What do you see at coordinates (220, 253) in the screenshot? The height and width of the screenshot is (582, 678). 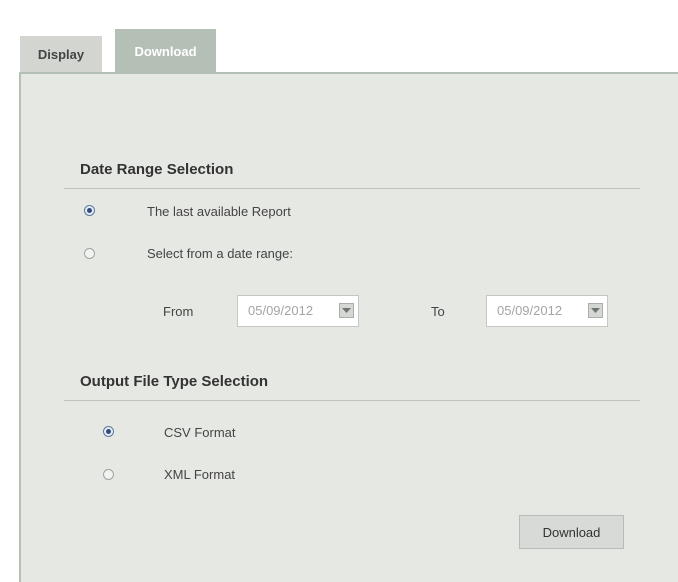 I see `label-date-range: Select from a date range:` at bounding box center [220, 253].